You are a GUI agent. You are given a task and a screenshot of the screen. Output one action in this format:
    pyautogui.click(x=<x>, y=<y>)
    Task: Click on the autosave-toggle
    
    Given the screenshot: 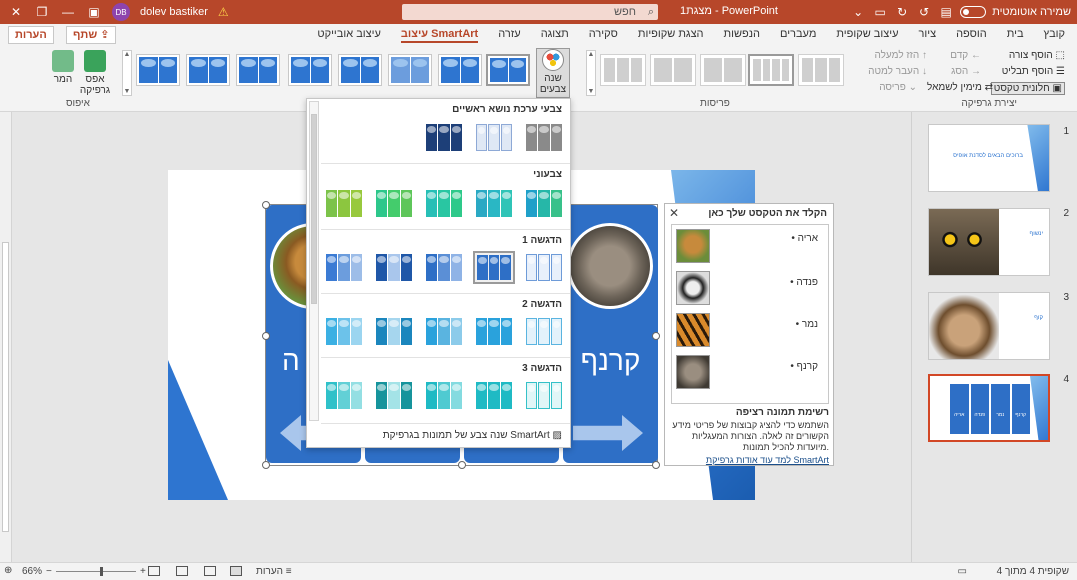 What is the action you would take?
    pyautogui.click(x=973, y=12)
    